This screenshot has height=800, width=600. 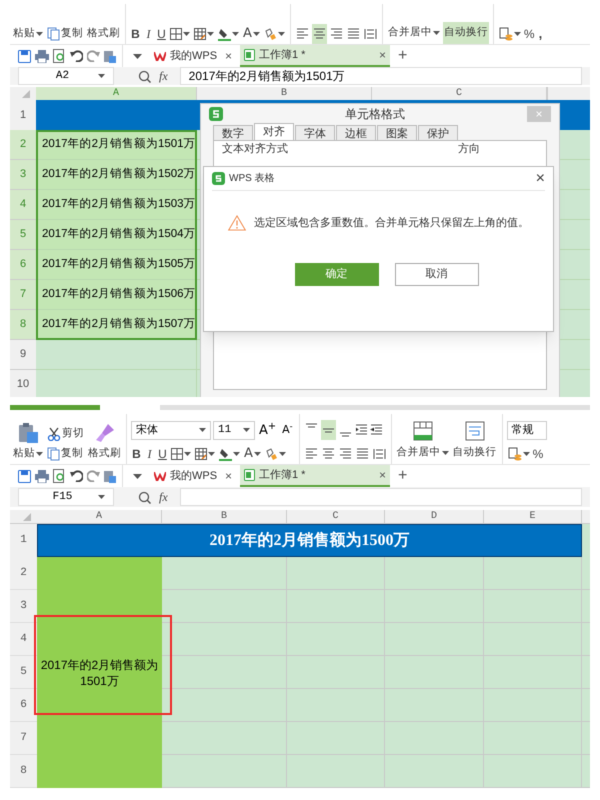 What do you see at coordinates (397, 132) in the screenshot?
I see `dialog-tab: 图案` at bounding box center [397, 132].